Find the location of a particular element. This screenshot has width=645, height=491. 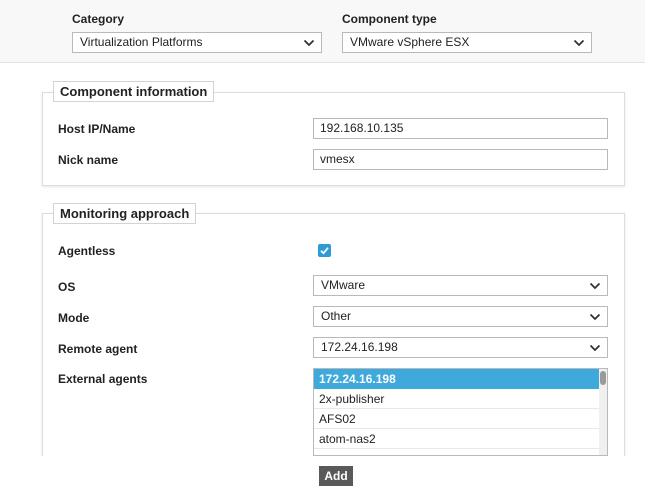

list-item: 2x-publisher is located at coordinates (457, 399).